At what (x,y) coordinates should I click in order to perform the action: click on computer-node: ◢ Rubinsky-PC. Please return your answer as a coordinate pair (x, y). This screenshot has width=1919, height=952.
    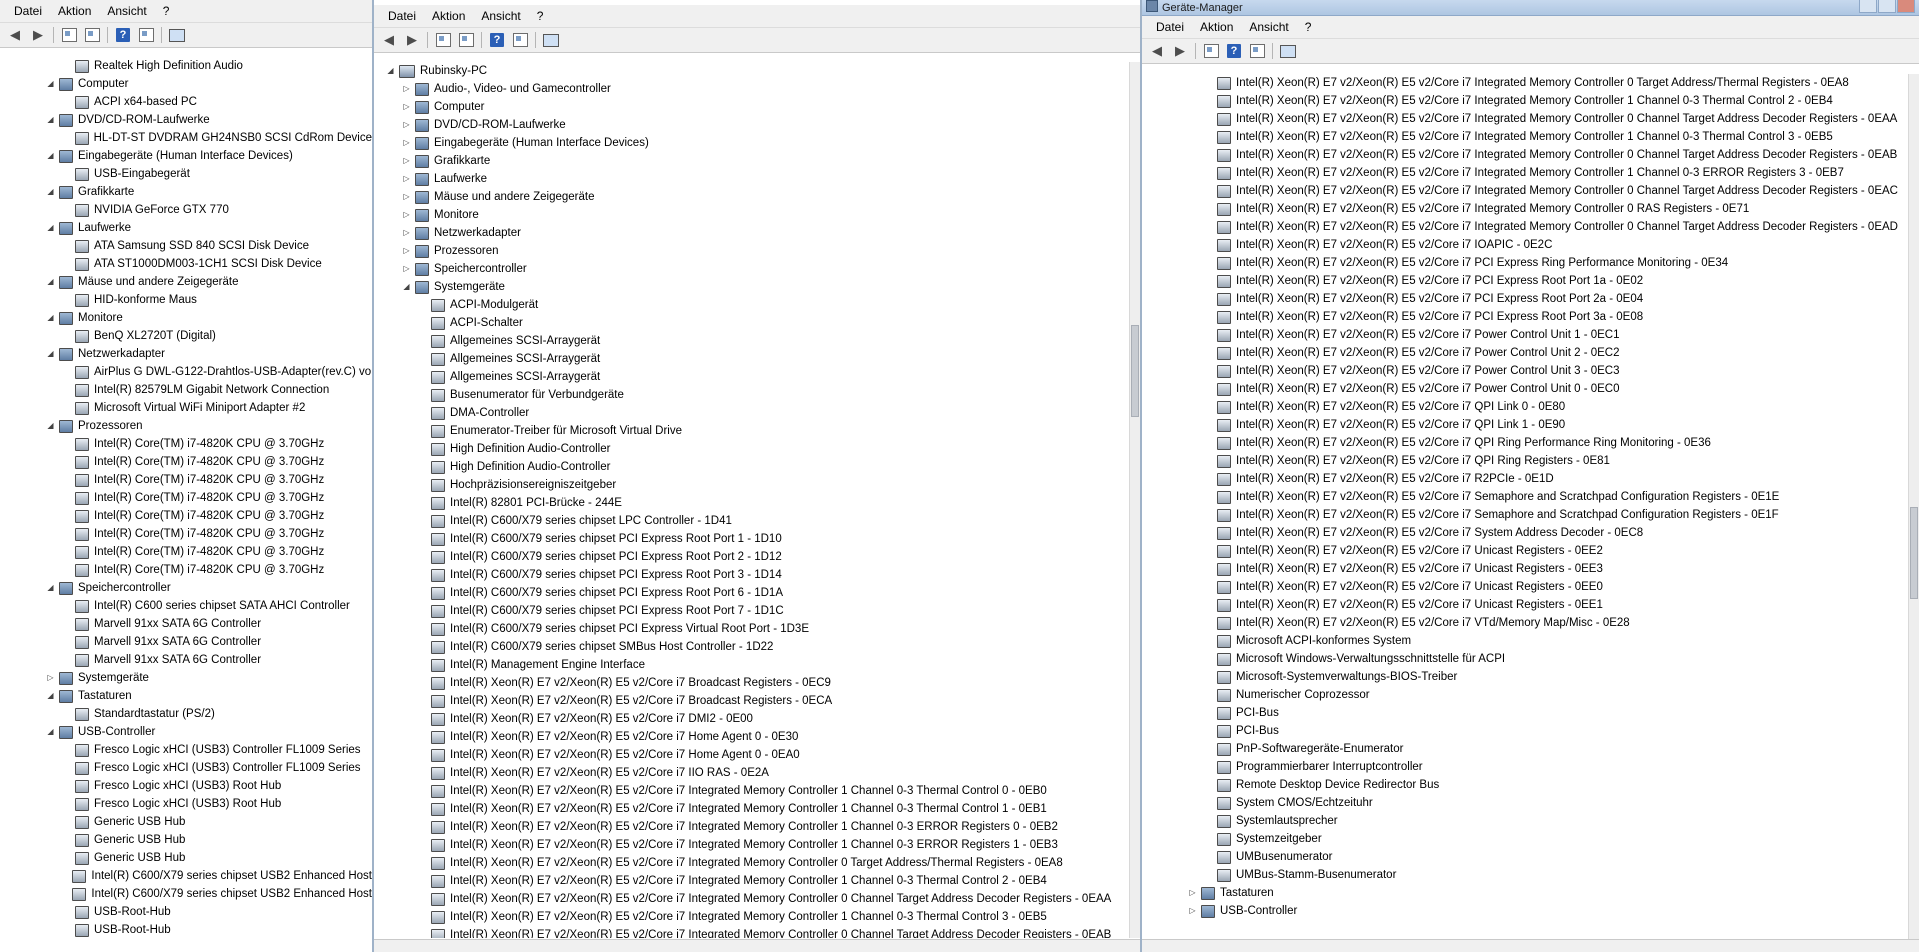
    Looking at the image, I should click on (757, 71).